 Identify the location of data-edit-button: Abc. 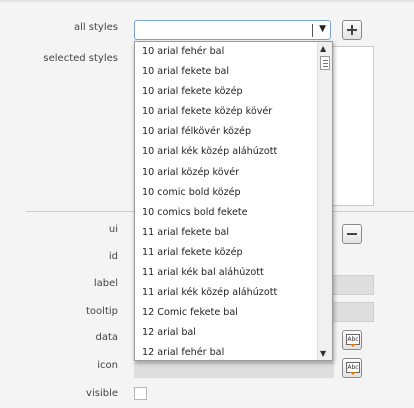
(352, 340).